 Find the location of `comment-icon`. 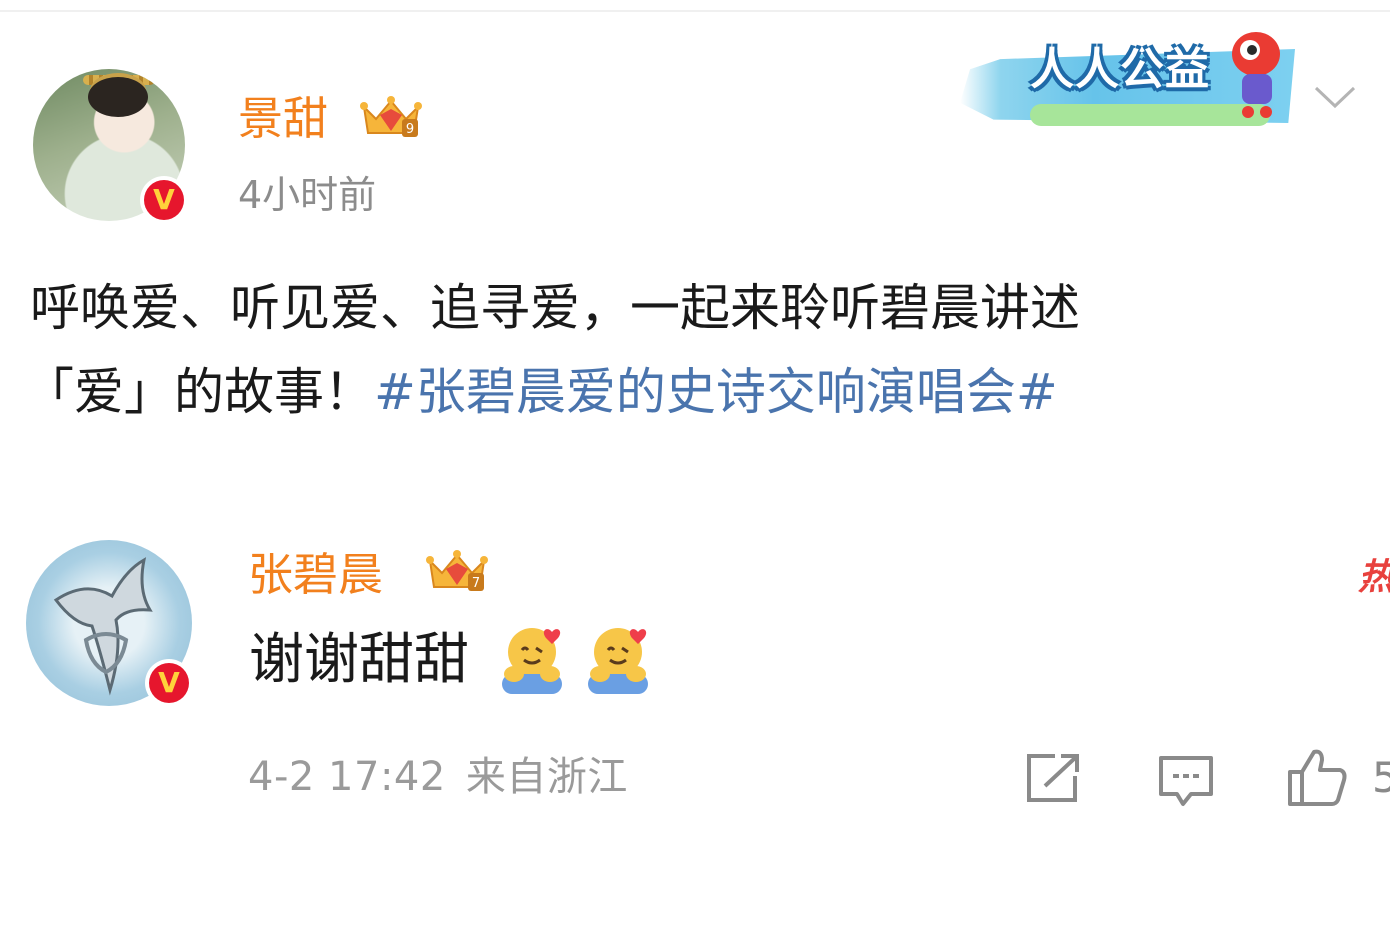

comment-icon is located at coordinates (1186, 782).